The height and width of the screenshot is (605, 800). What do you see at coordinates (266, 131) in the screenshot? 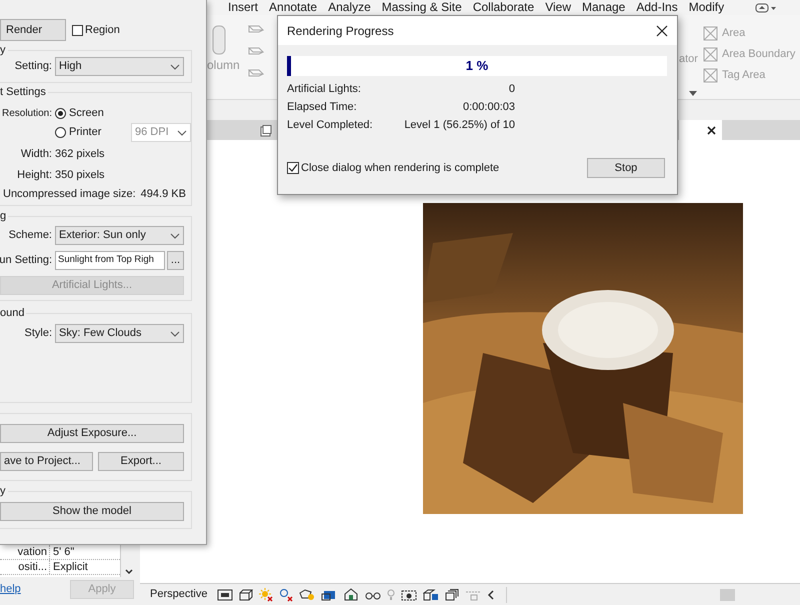
I see `view-tab-icon` at bounding box center [266, 131].